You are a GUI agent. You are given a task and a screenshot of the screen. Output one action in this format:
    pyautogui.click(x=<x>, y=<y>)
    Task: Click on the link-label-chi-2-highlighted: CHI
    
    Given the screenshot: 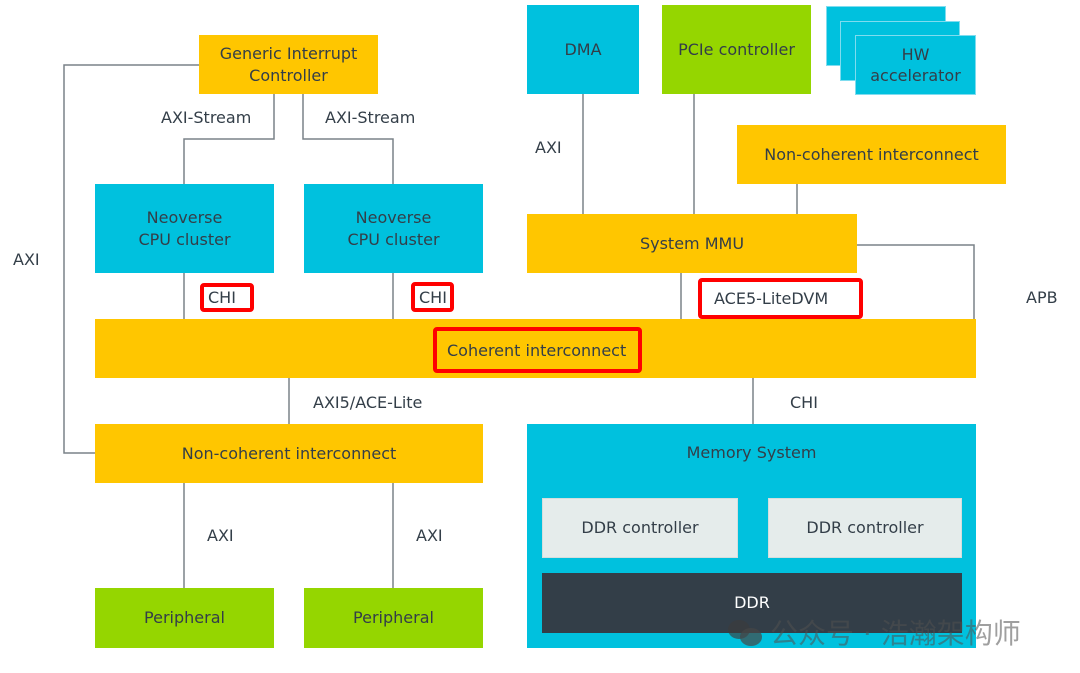 What is the action you would take?
    pyautogui.click(x=432, y=297)
    